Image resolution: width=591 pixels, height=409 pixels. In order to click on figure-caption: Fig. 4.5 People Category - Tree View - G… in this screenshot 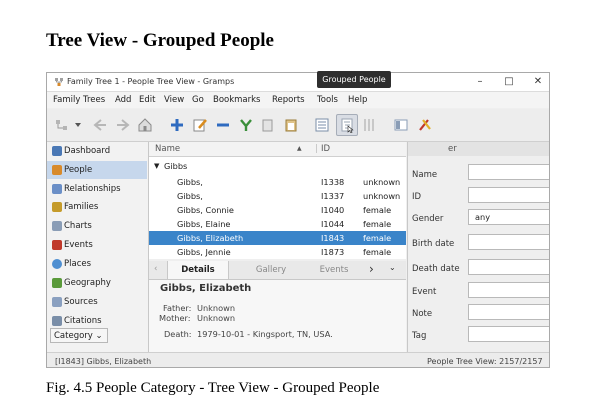, I will do `click(213, 388)`.